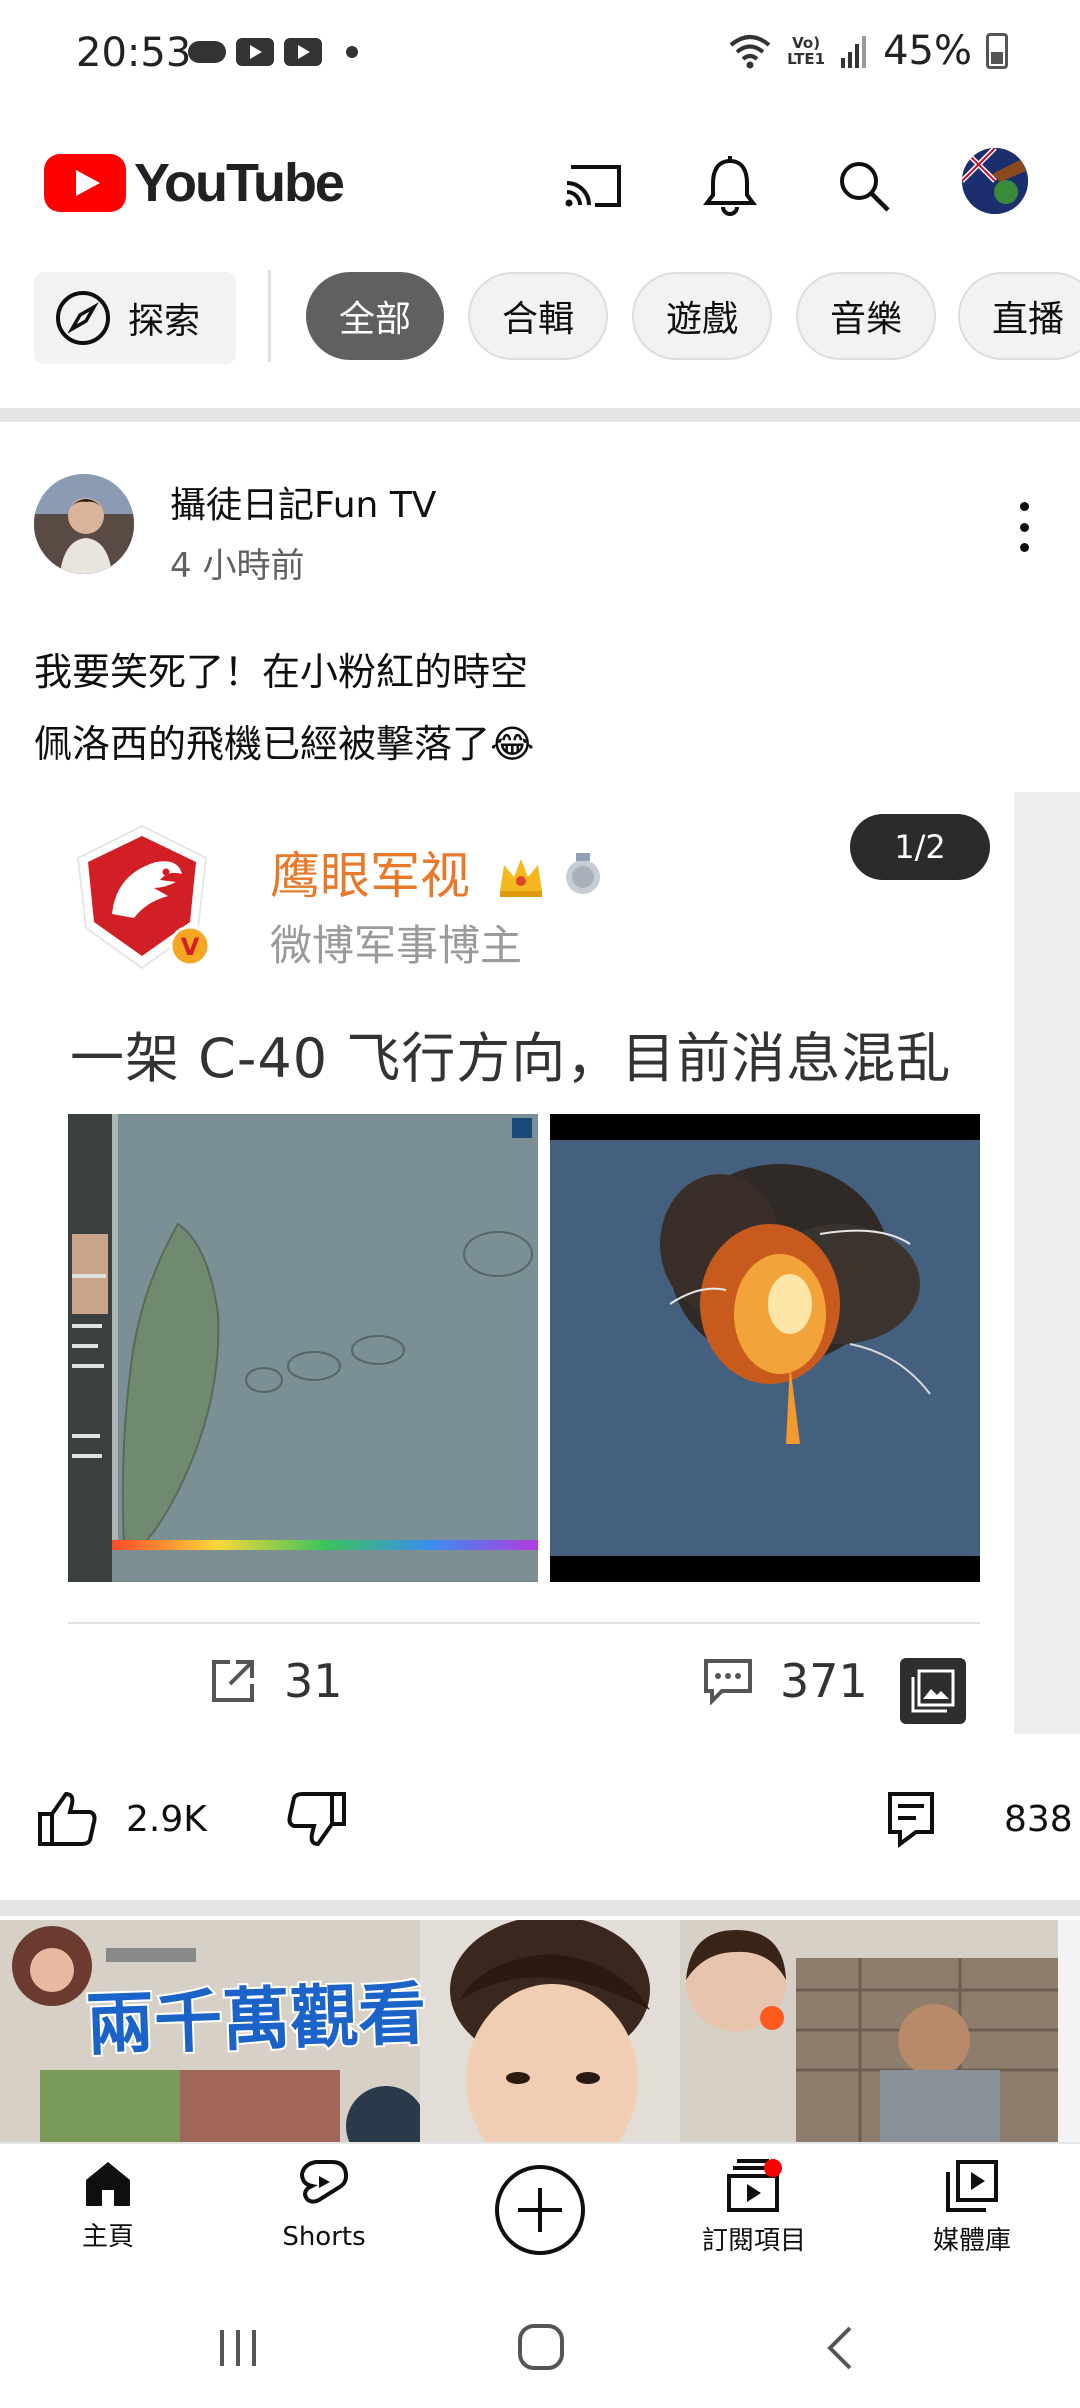 Image resolution: width=1080 pixels, height=2408 pixels. What do you see at coordinates (765, 1348) in the screenshot?
I see `explosion-image` at bounding box center [765, 1348].